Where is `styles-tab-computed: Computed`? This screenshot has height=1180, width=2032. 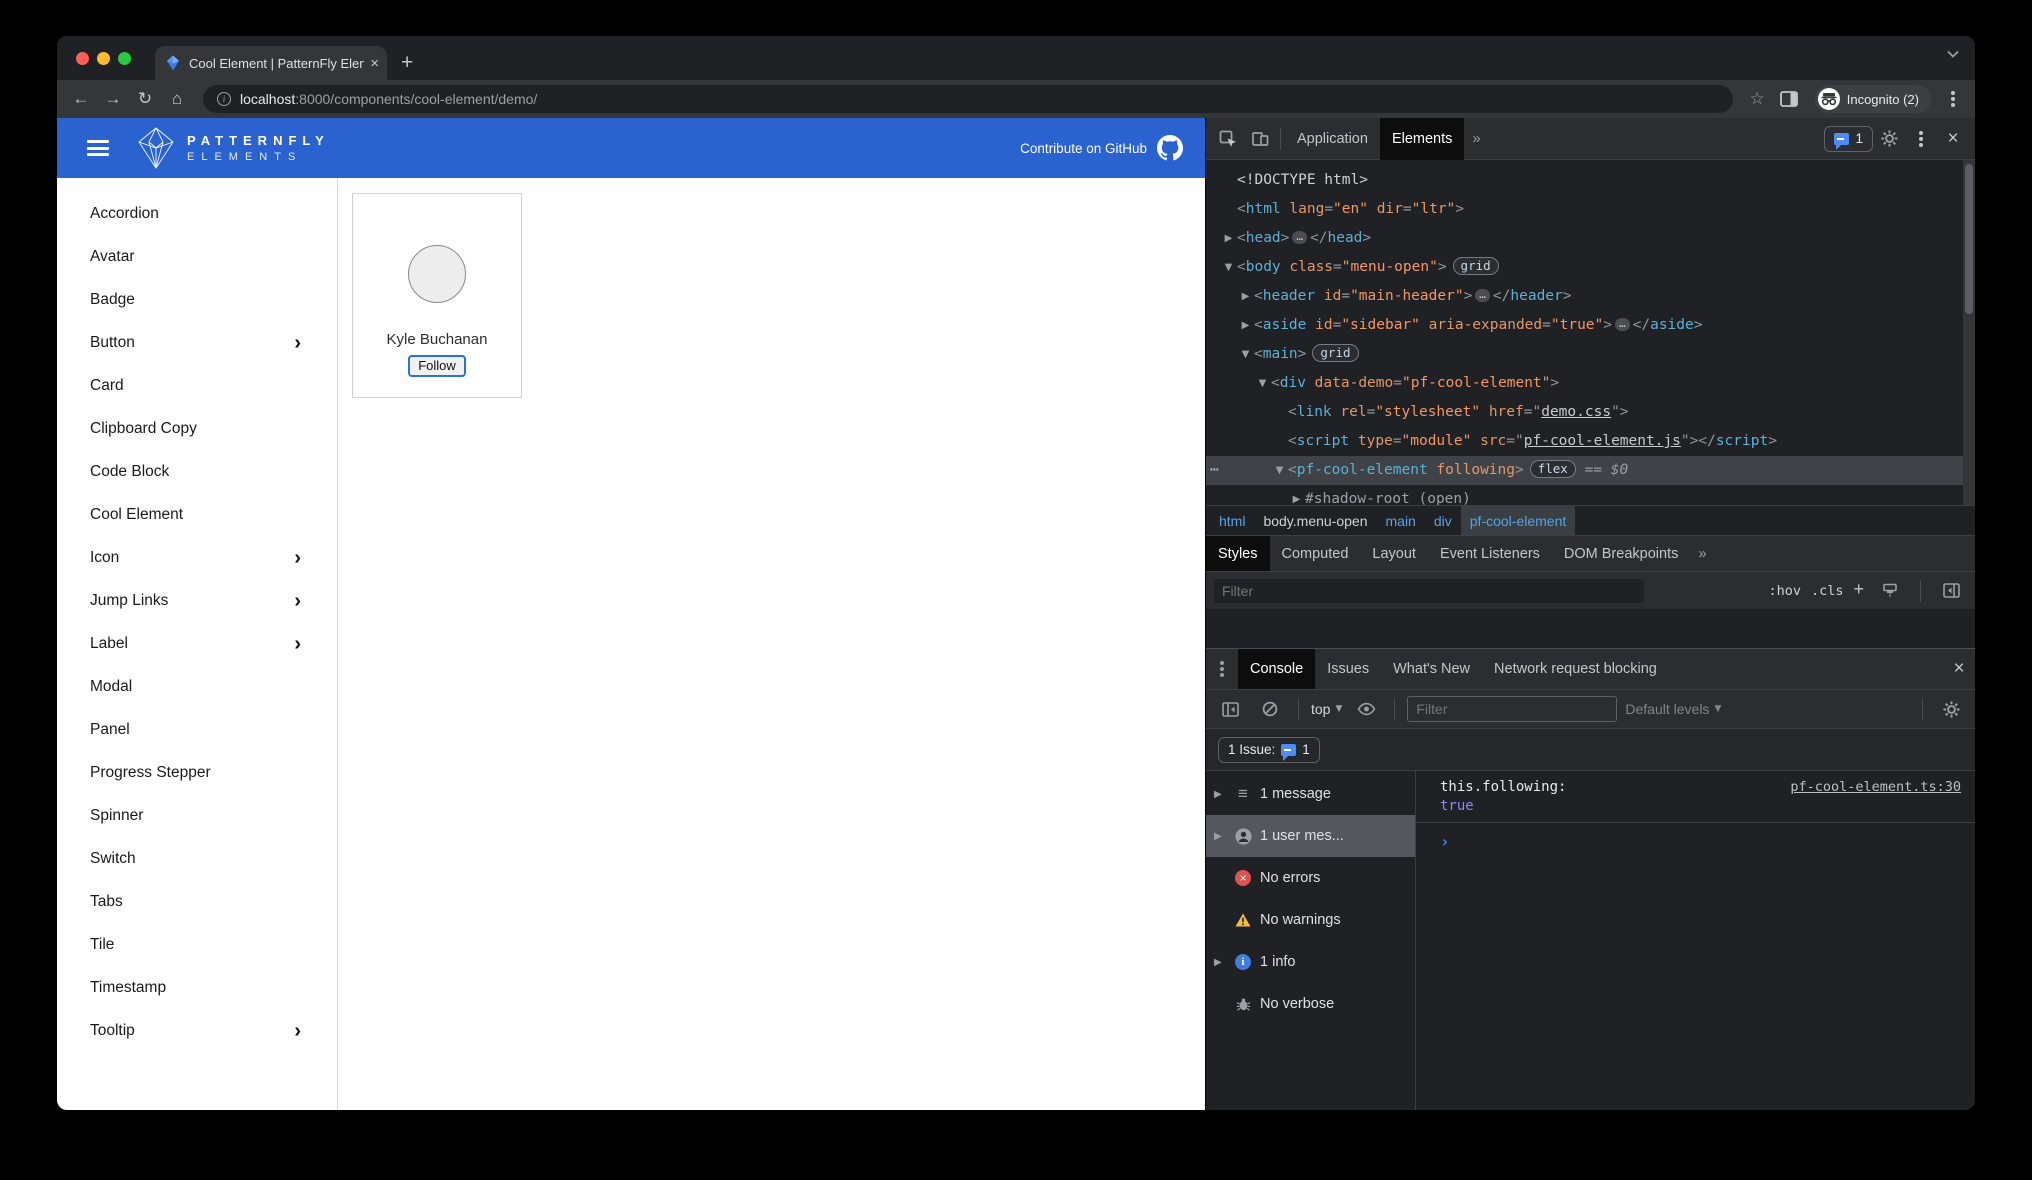
styles-tab-computed: Computed is located at coordinates (1315, 553).